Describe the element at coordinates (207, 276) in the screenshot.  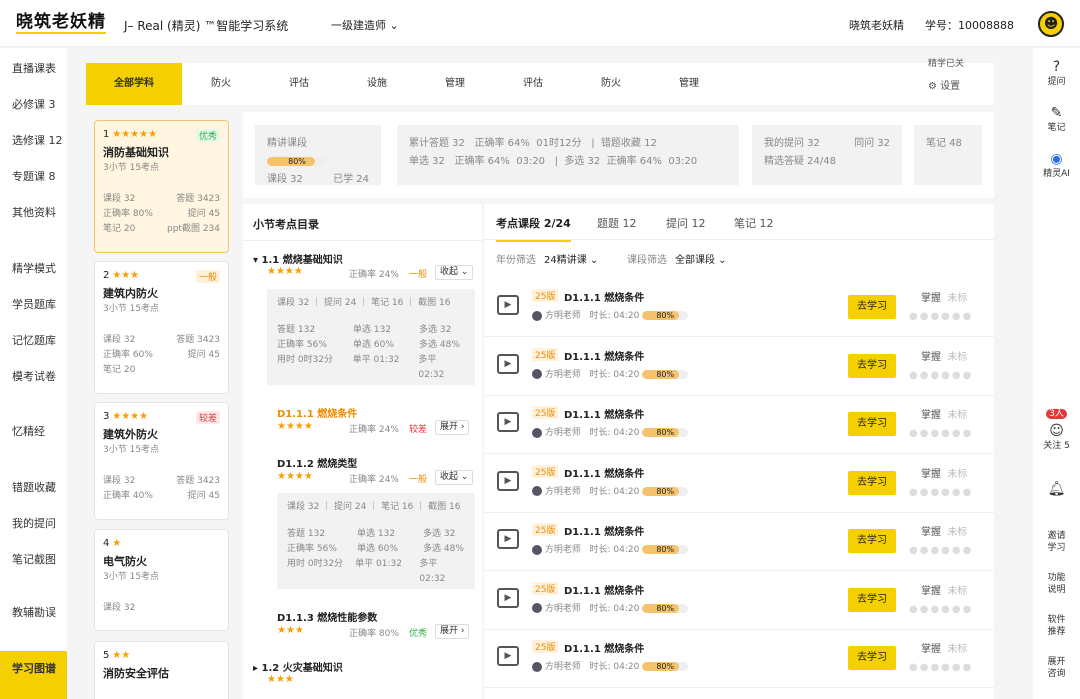
I see `status-badge: 一般` at that location.